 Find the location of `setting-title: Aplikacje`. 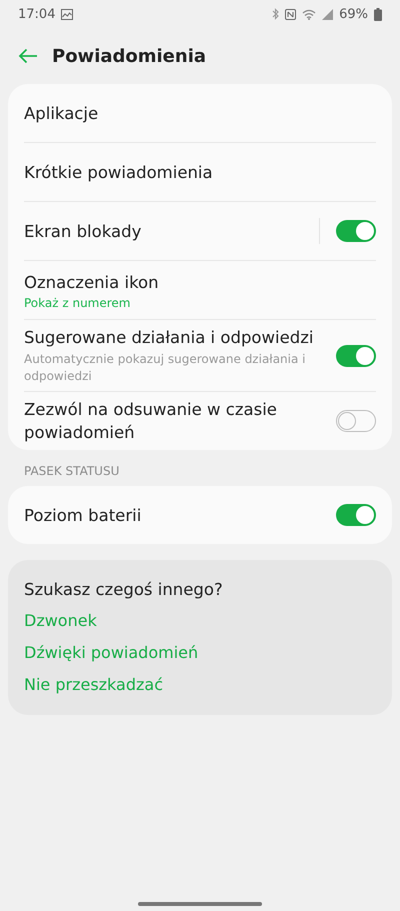

setting-title: Aplikacje is located at coordinates (62, 113).